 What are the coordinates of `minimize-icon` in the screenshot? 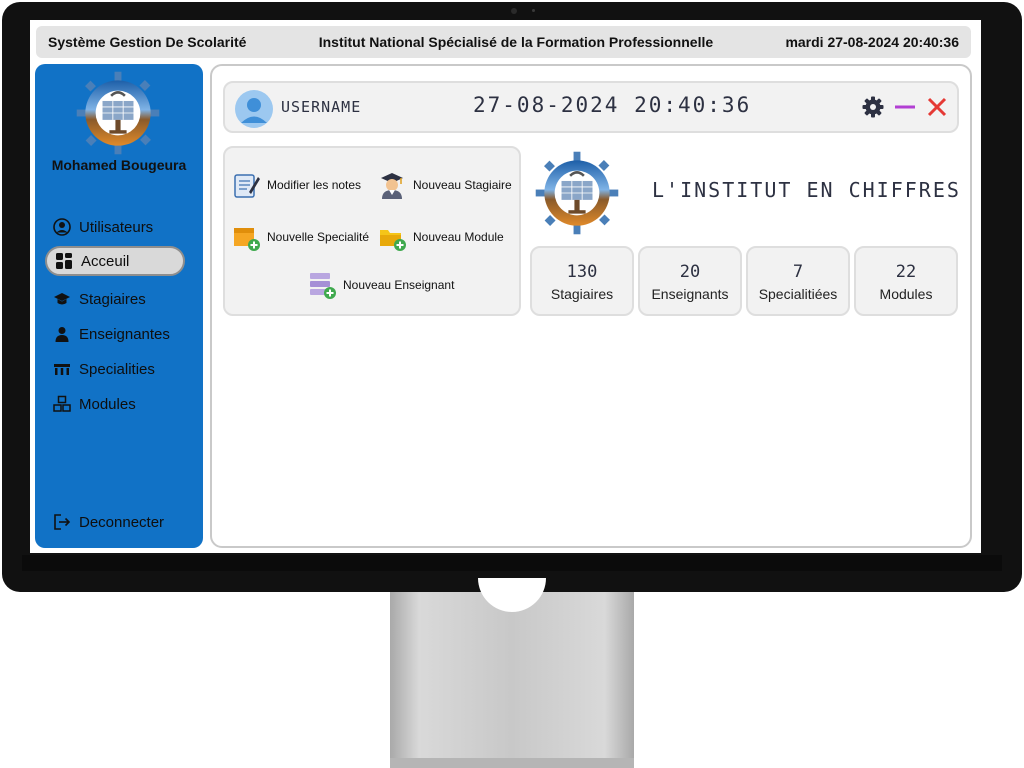 It's located at (905, 107).